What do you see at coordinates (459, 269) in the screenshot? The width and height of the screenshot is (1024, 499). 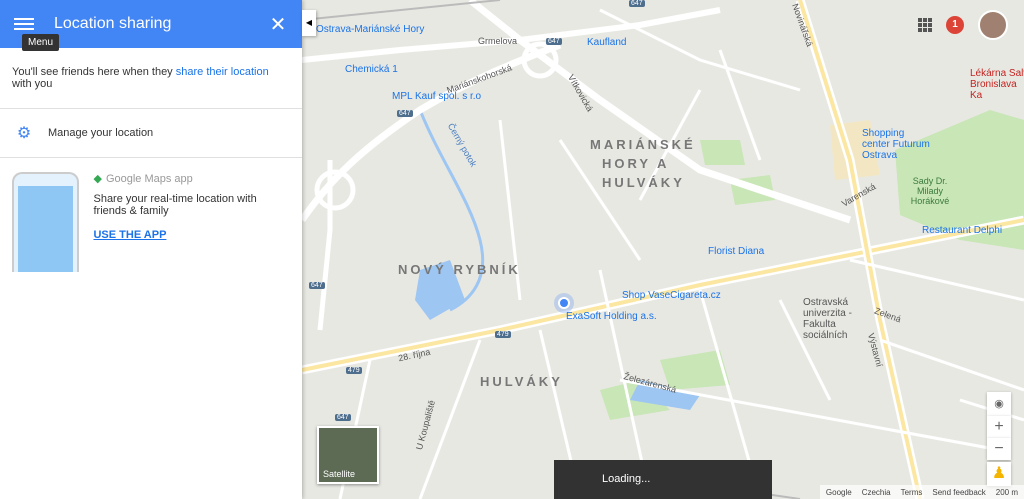 I see `district-label: NOVÝ RYBNÍK` at bounding box center [459, 269].